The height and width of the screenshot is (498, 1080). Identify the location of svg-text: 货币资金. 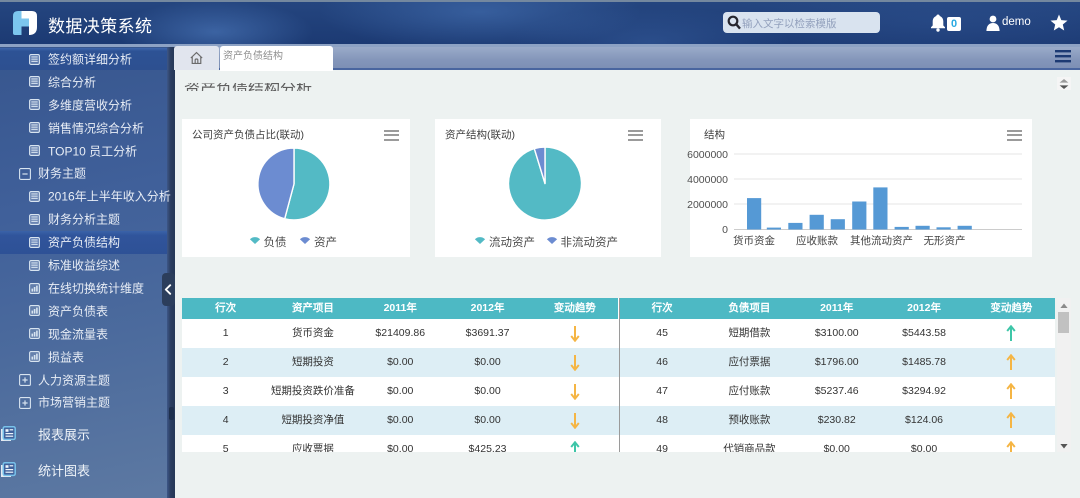
(754, 240).